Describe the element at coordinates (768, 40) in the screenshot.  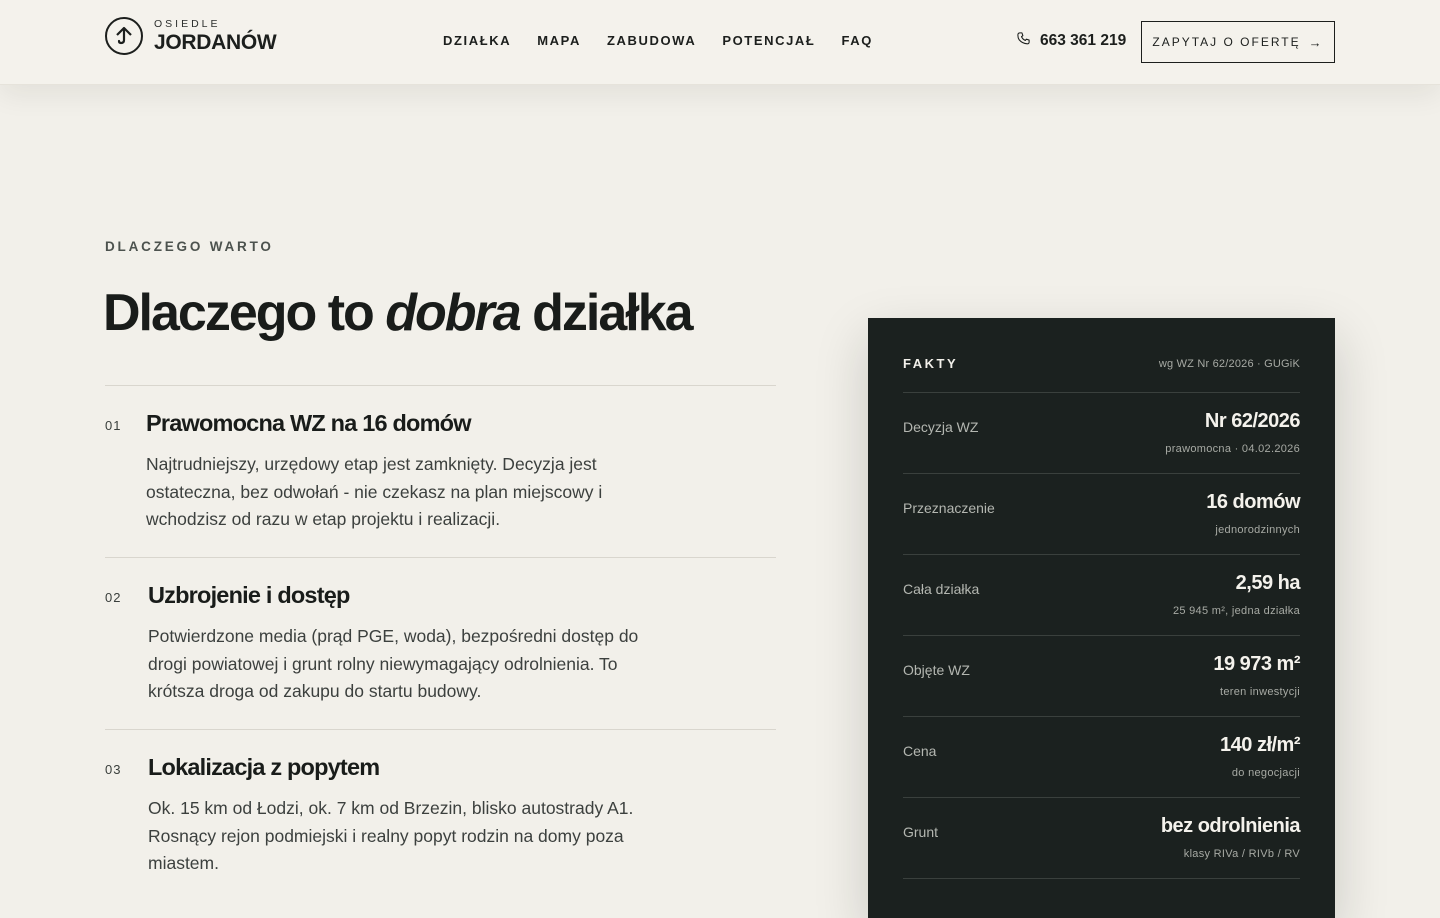
I see `nav-item-potencjal: POTENCJAŁ` at that location.